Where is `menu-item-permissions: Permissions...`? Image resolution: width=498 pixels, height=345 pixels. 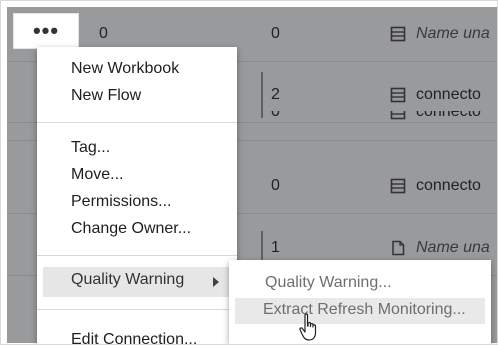 menu-item-permissions: Permissions... is located at coordinates (121, 202).